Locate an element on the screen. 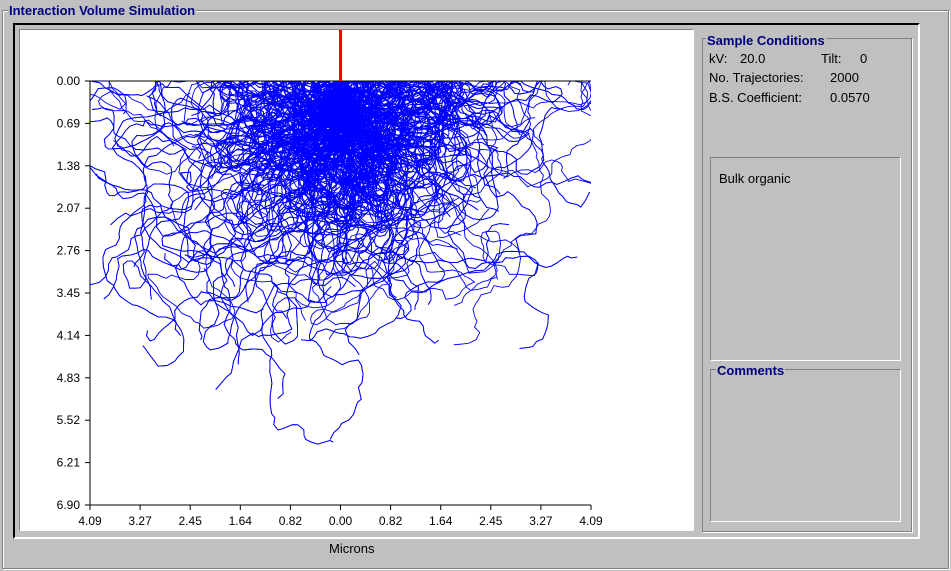 This screenshot has height=571, width=951. y-tick-label: 0.00 is located at coordinates (69, 81).